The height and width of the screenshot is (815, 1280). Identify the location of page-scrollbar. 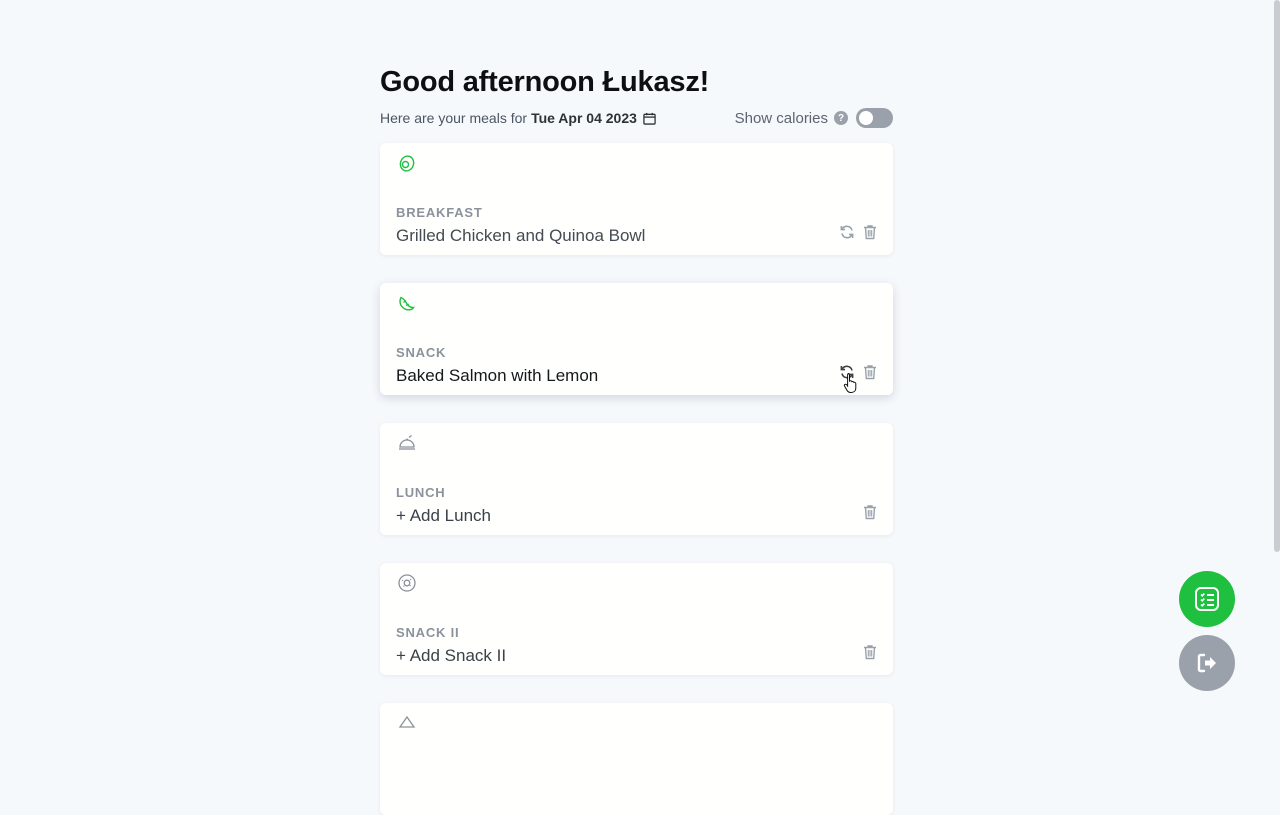
(1277, 276).